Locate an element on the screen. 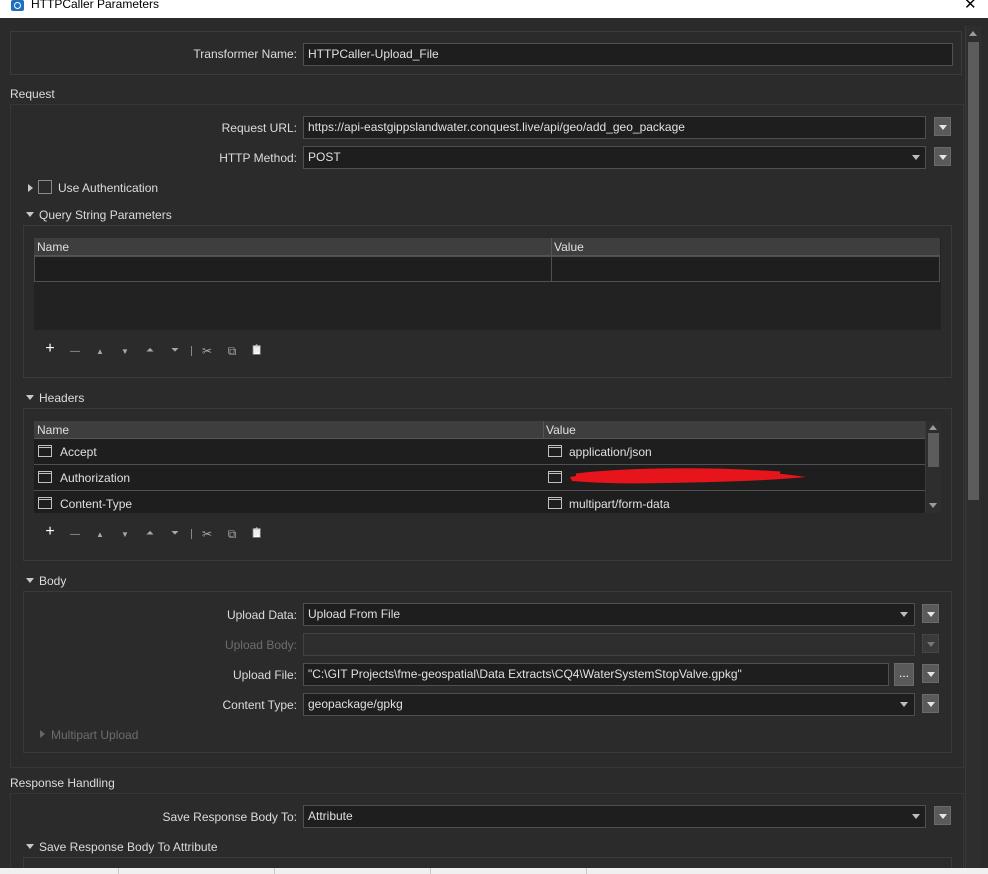 Image resolution: width=988 pixels, height=874 pixels. headers-copy-icon: ⧉ is located at coordinates (232, 534).